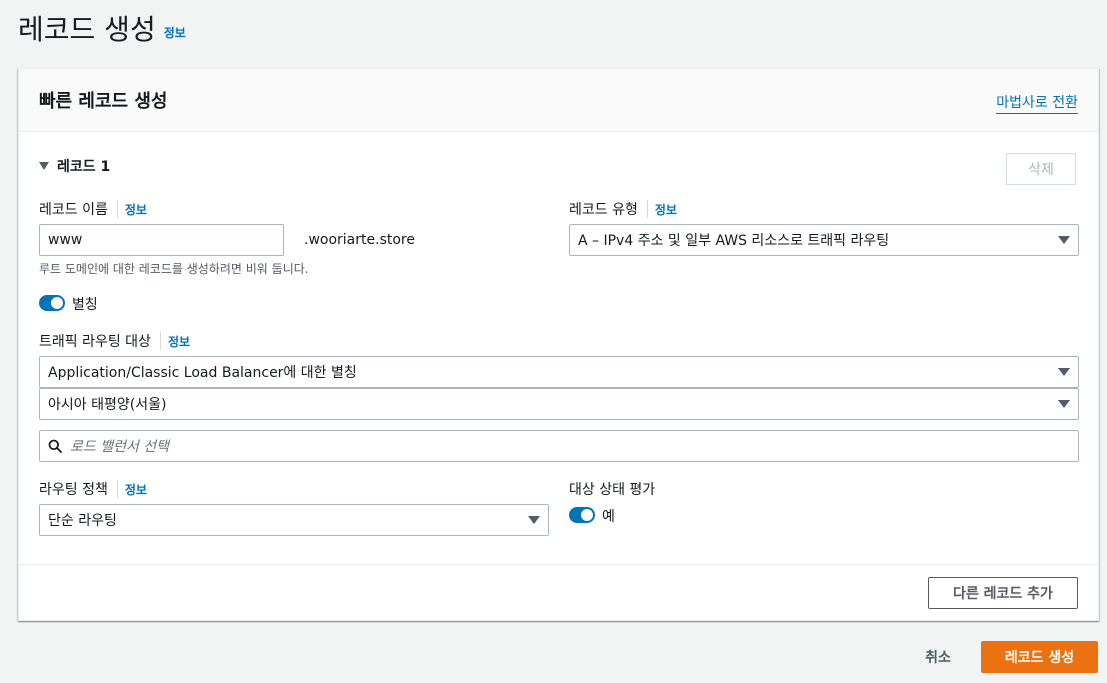 This screenshot has height=683, width=1107. Describe the element at coordinates (558, 564) in the screenshot. I see `card-divider` at that location.